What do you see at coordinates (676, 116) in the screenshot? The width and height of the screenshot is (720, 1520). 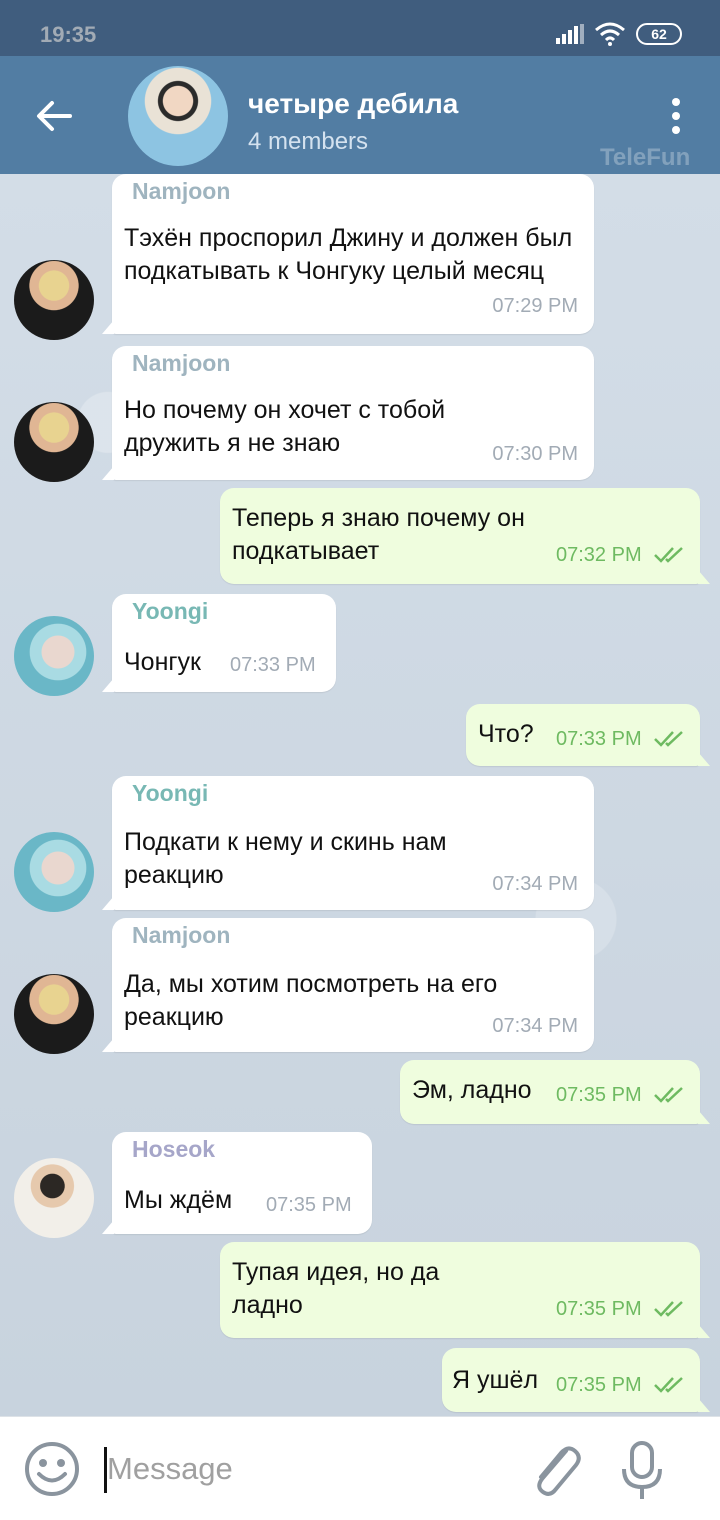 I see `more-options-icon` at bounding box center [676, 116].